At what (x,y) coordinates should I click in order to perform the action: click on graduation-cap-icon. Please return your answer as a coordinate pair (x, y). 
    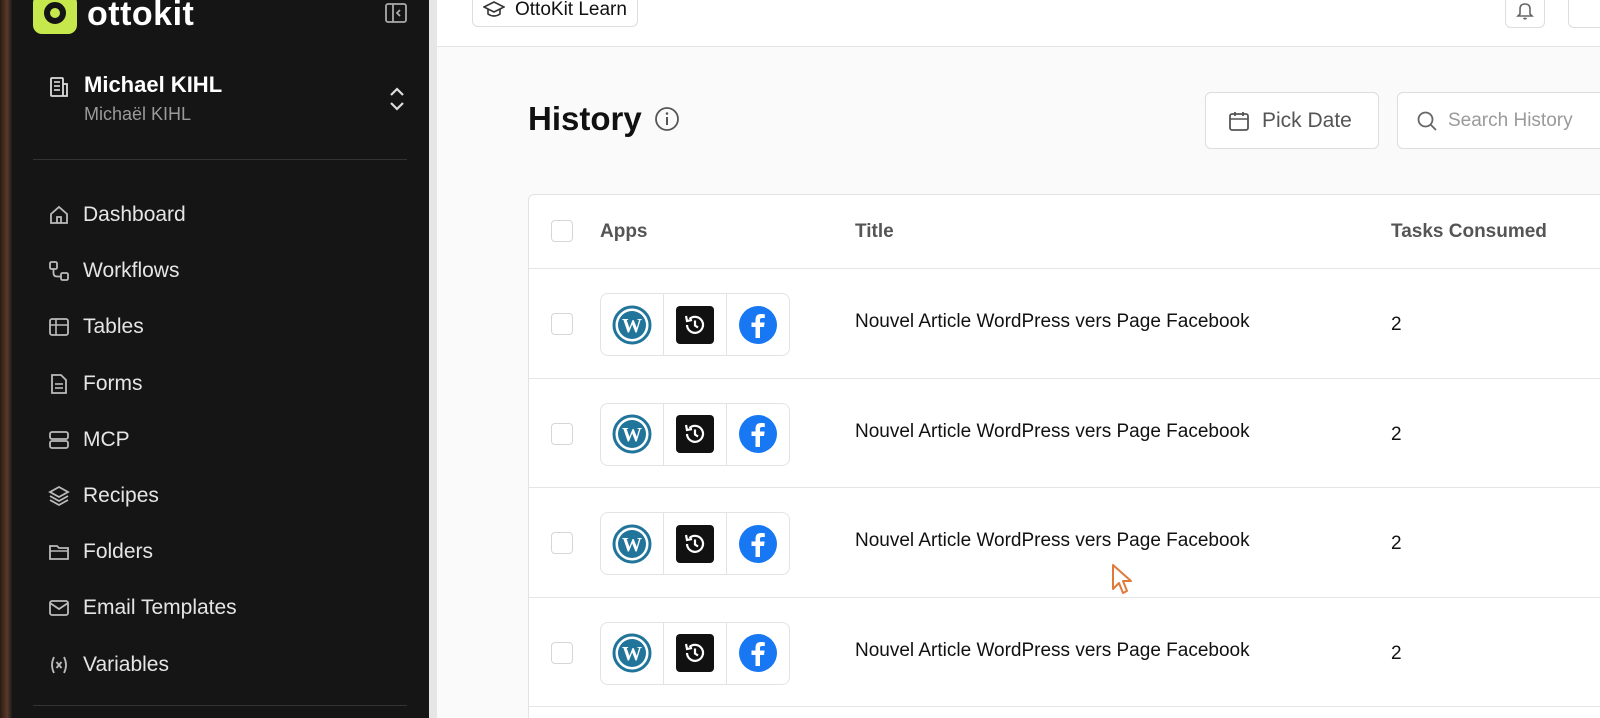
    Looking at the image, I should click on (494, 8).